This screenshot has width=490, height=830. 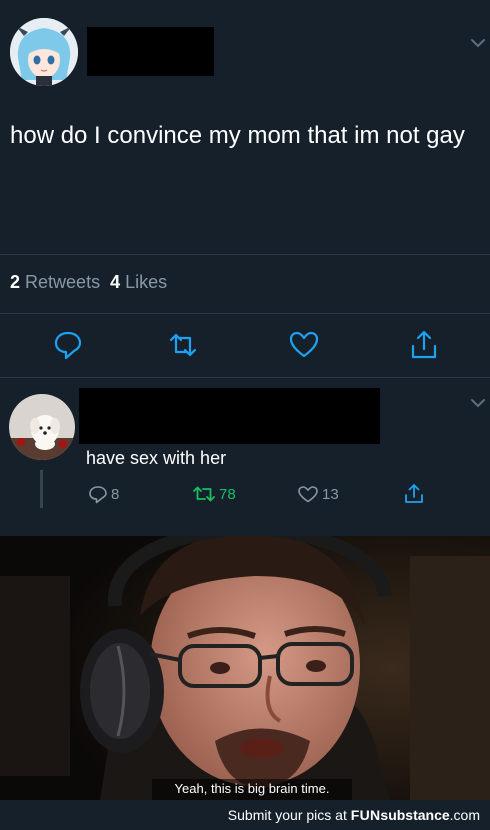 I want to click on watermark-text: Submit your pics at FUNsubstance.com, so click(x=354, y=815).